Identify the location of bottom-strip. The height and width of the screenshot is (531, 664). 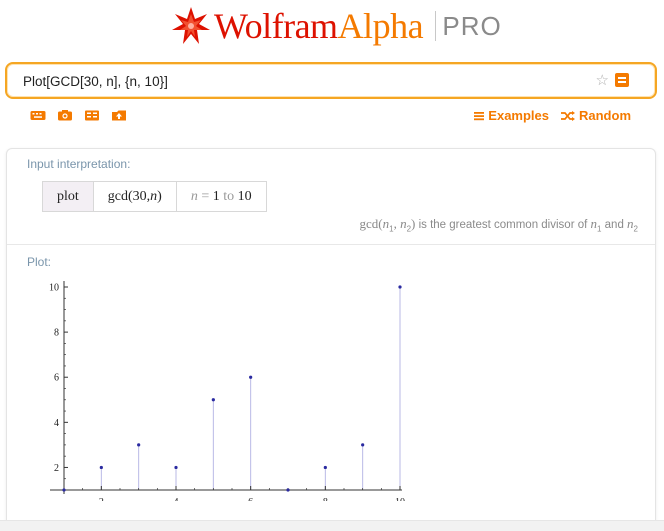
(332, 525).